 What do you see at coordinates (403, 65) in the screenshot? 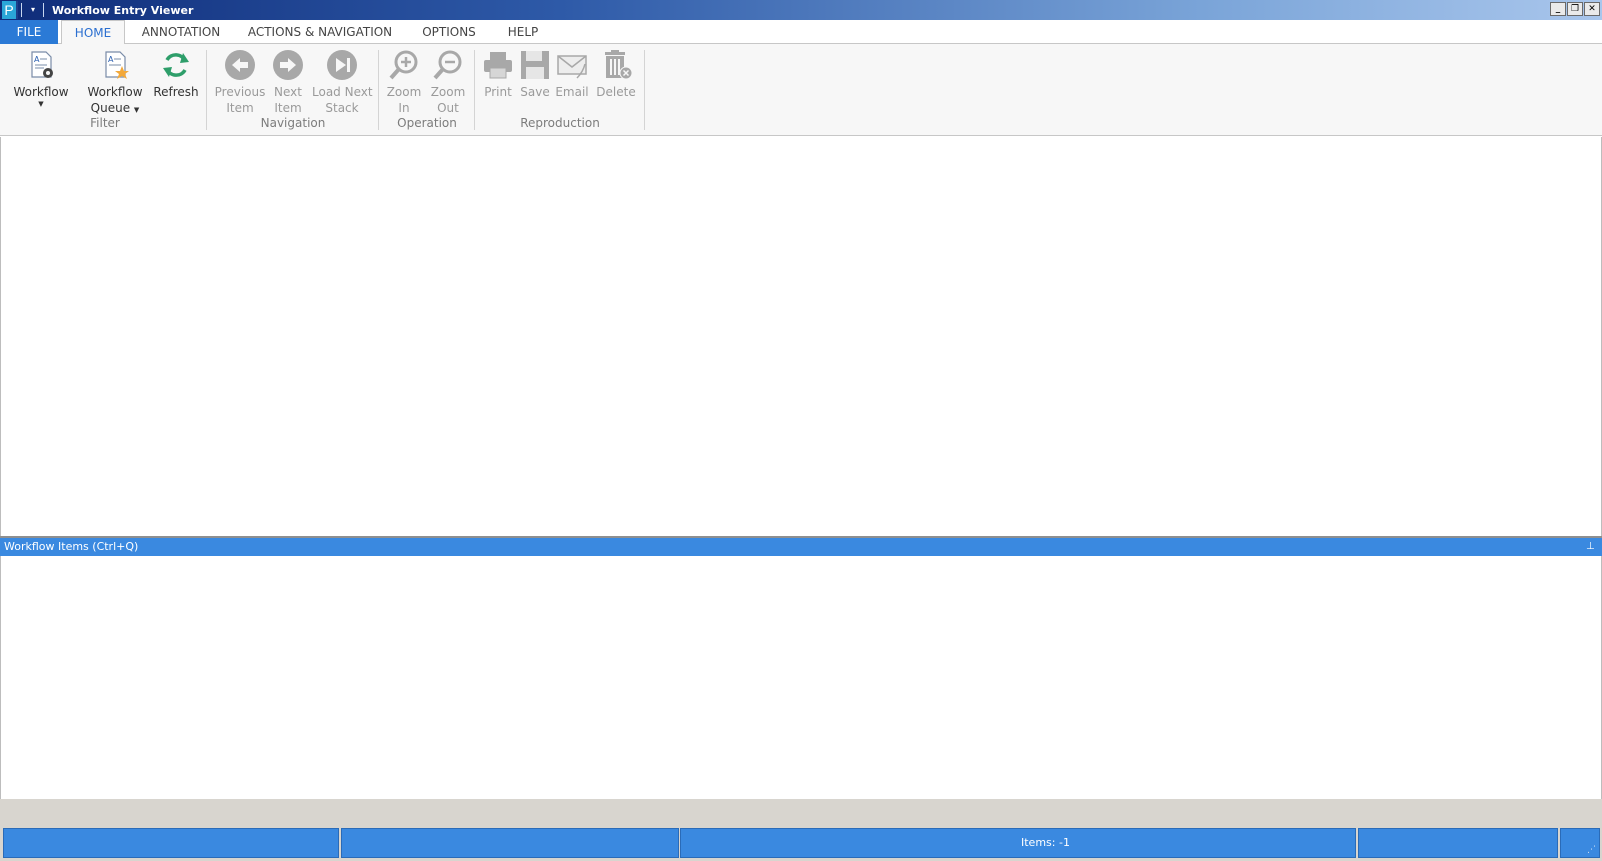
I see `zoom-in-icon` at bounding box center [403, 65].